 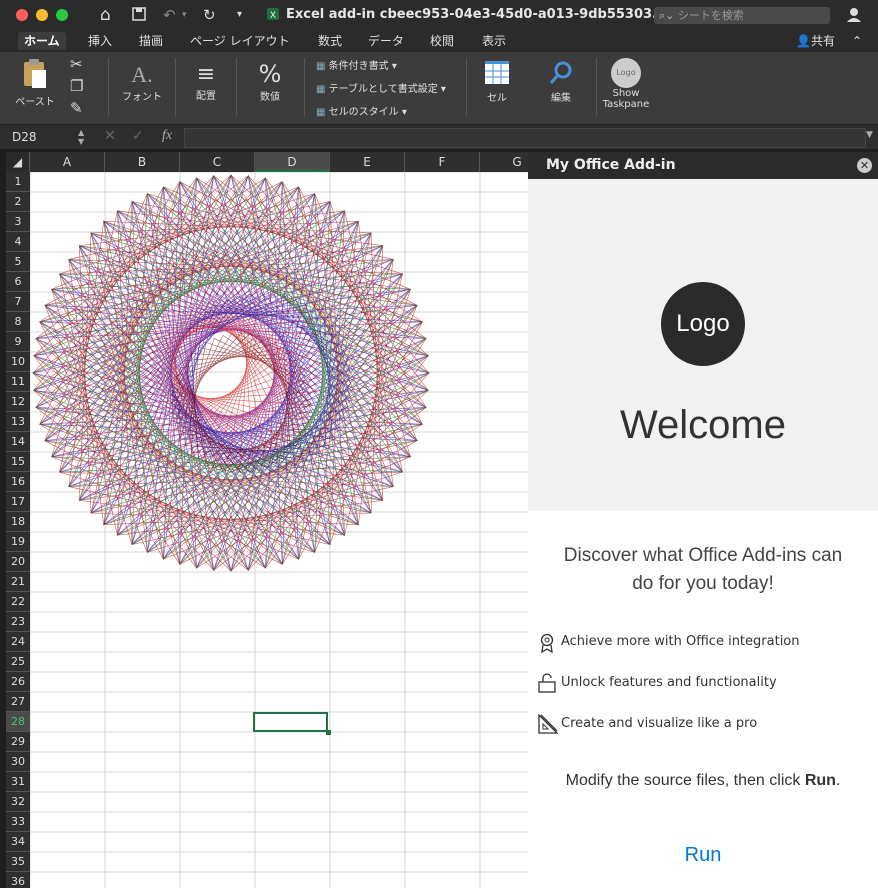 I want to click on show-taskpane-button: Logo Show Taskpane, so click(x=626, y=84).